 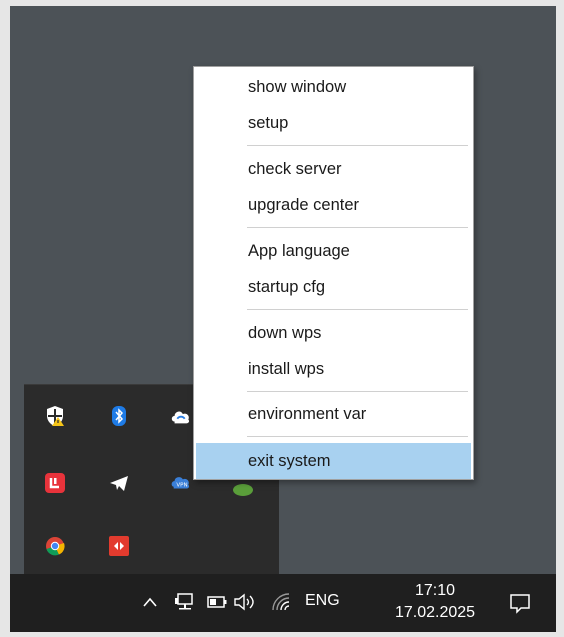 I want to click on menu-item-show-window: show window, so click(x=333, y=87).